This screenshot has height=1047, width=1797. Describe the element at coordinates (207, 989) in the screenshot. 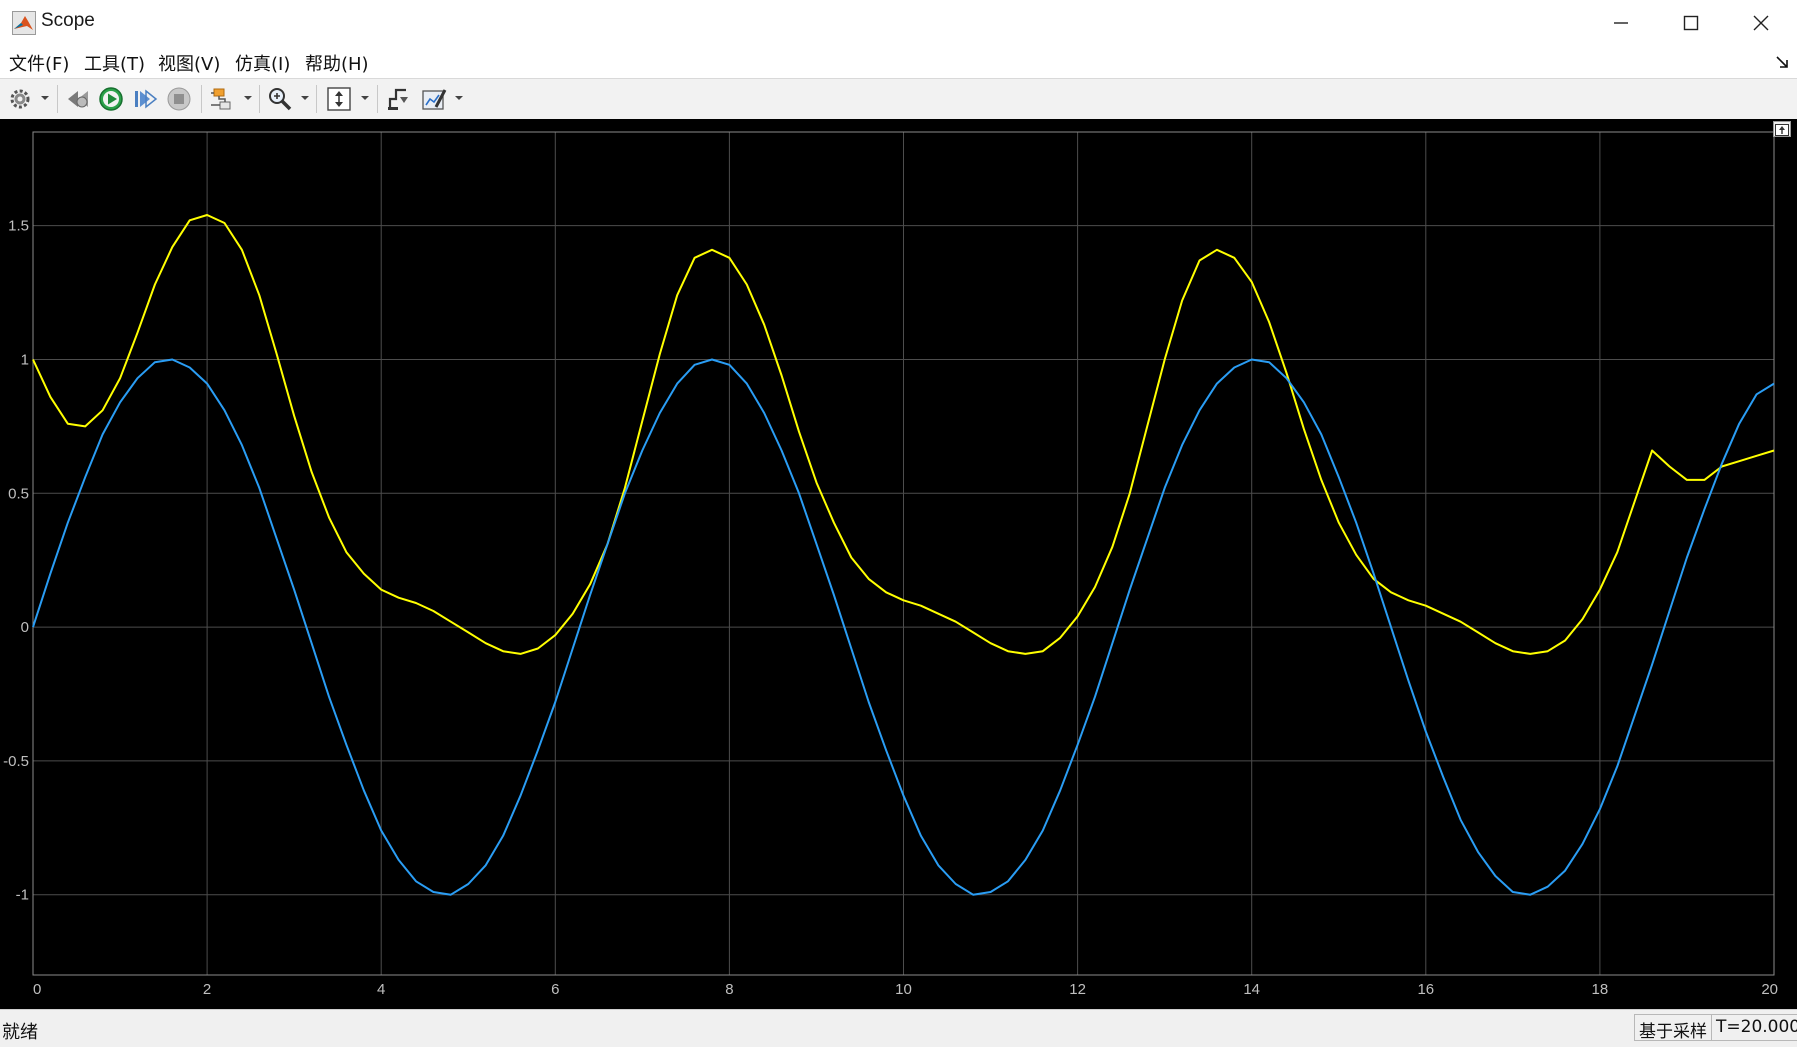

I see `x-tick-label: 2` at that location.